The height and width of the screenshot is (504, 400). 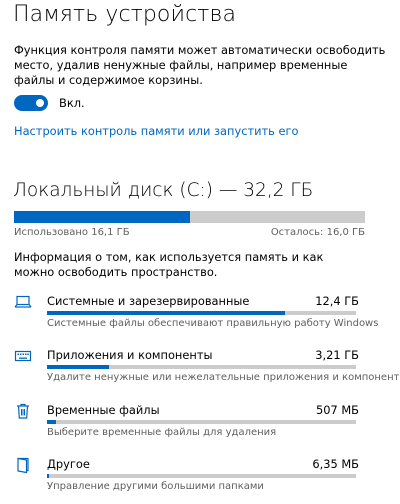 I want to click on disk-usage-bar, so click(x=189, y=217).